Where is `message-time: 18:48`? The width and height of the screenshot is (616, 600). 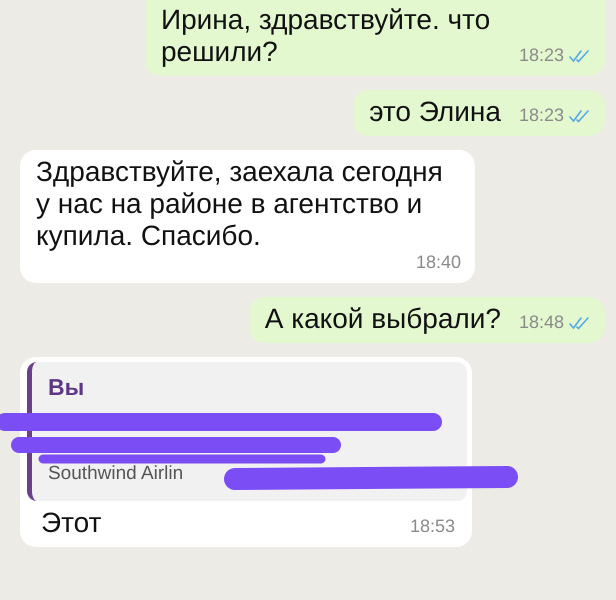 message-time: 18:48 is located at coordinates (541, 322).